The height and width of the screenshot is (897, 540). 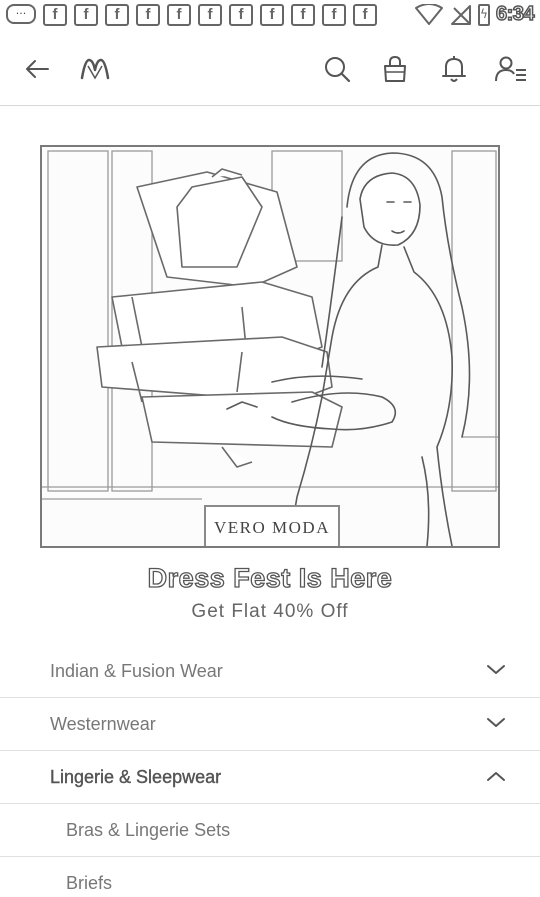 I want to click on profile-icon, so click(x=511, y=69).